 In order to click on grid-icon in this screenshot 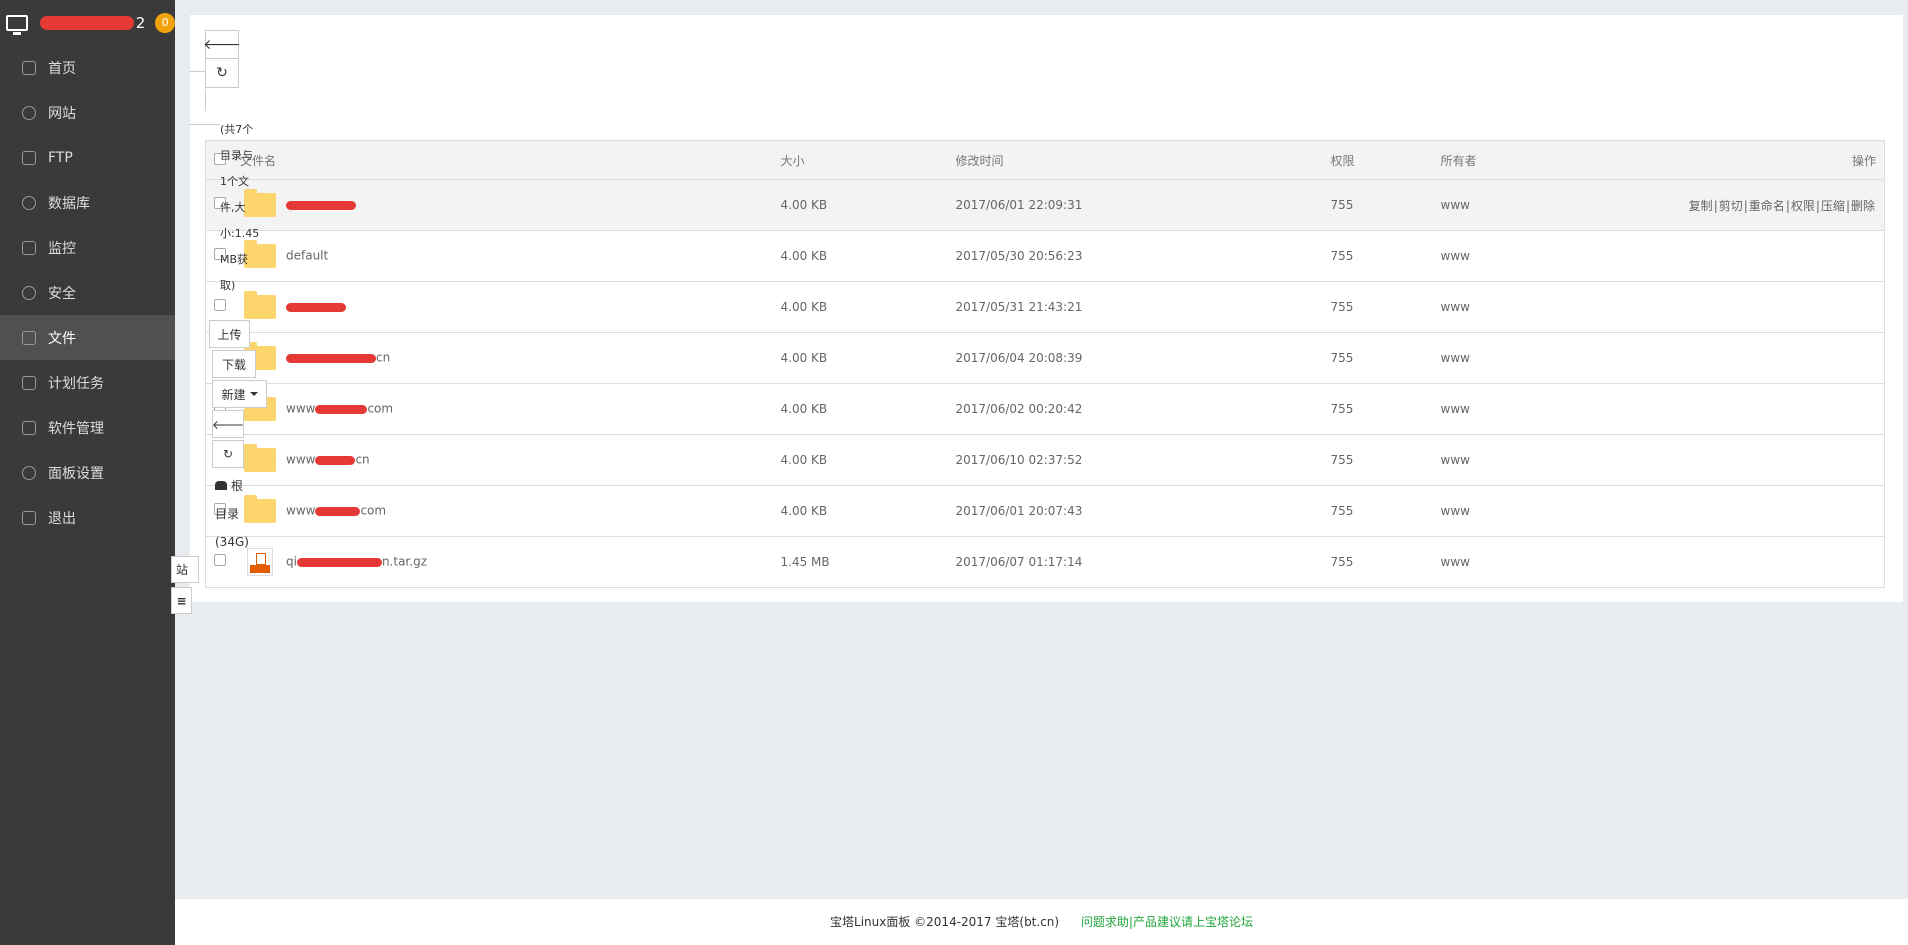, I will do `click(29, 427)`.